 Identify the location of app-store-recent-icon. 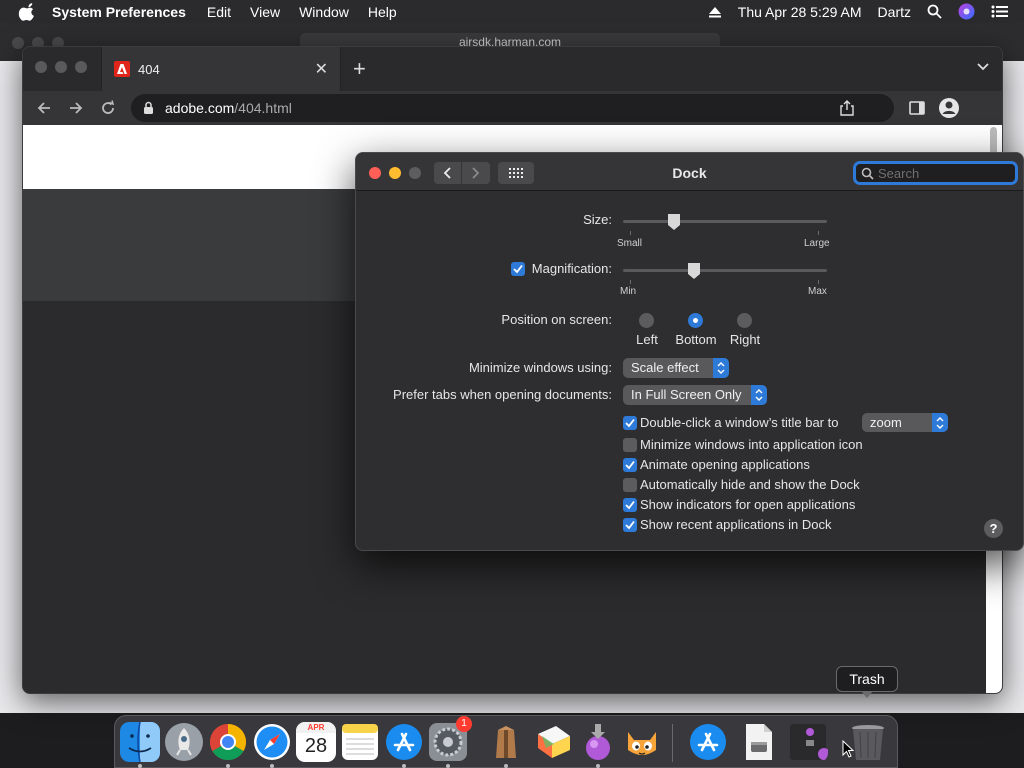
(708, 742).